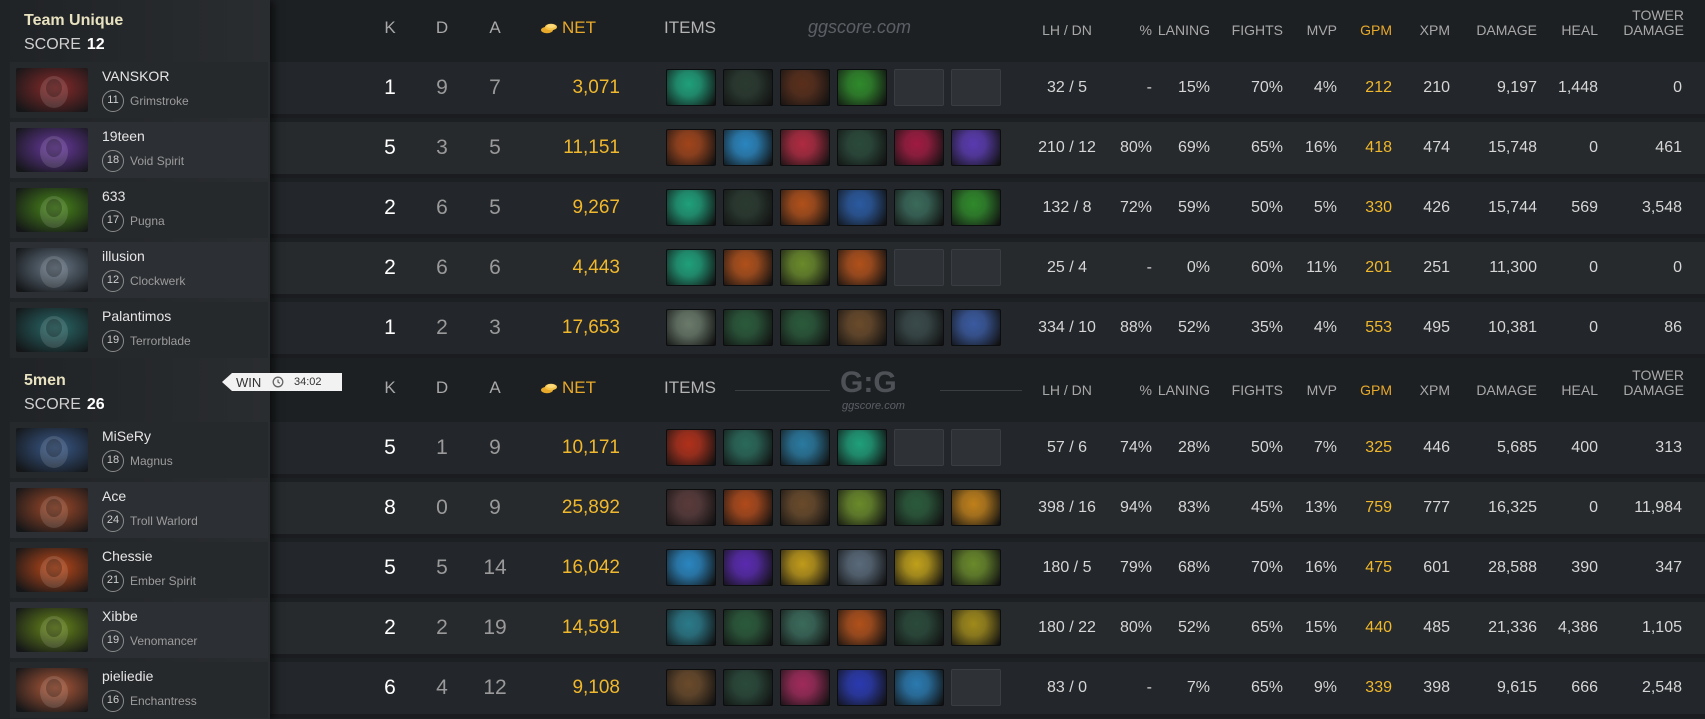  Describe the element at coordinates (139, 150) in the screenshot. I see `player-row: 19teen 18 Void Spirit` at that location.